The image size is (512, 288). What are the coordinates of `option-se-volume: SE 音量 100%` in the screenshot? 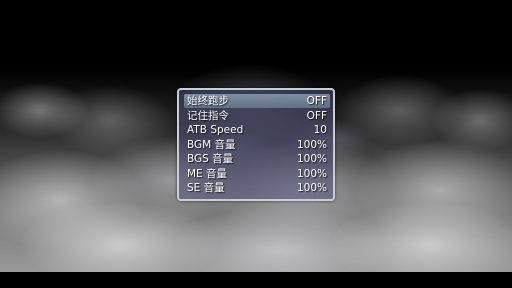 It's located at (257, 188).